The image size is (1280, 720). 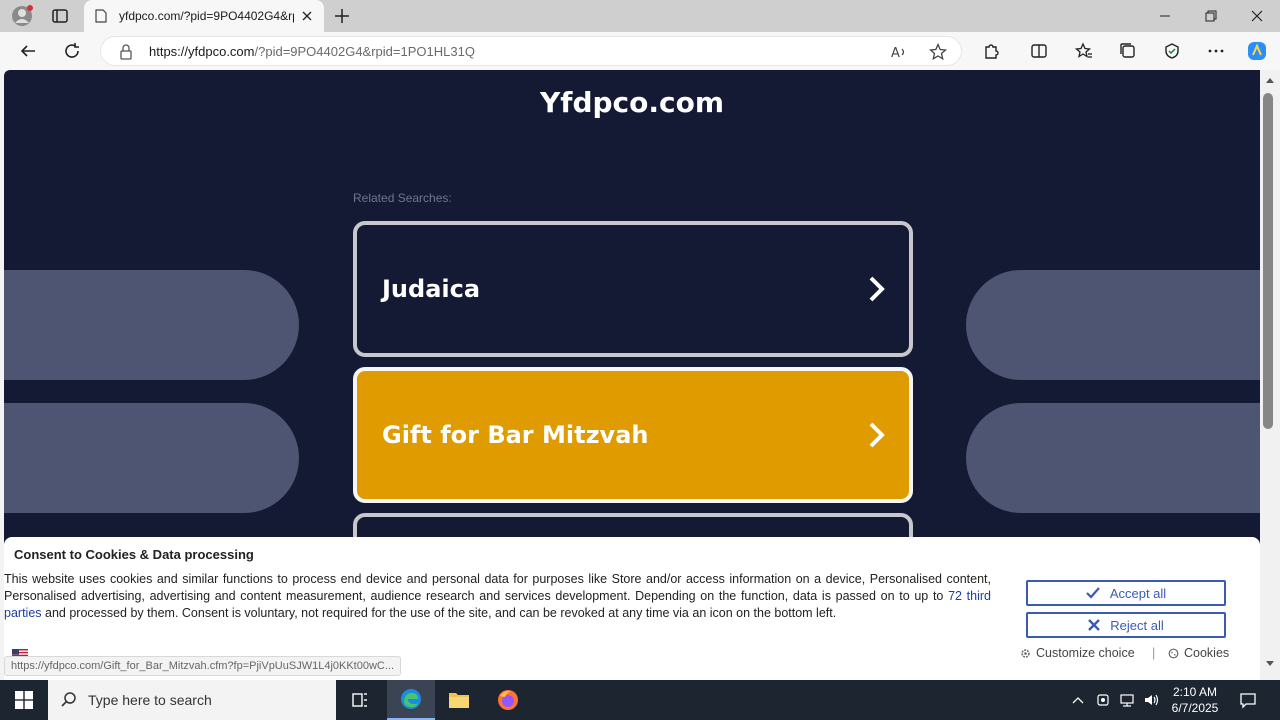 I want to click on minimize-icon, so click(x=1165, y=16).